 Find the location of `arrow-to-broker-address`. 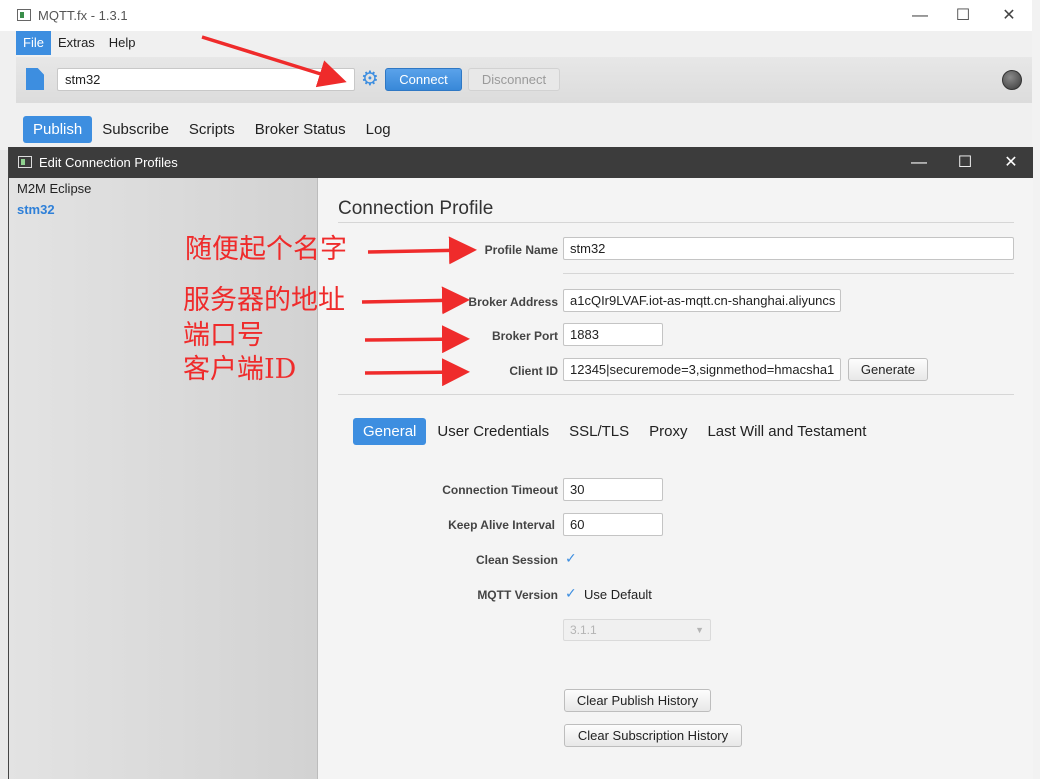

arrow-to-broker-address is located at coordinates (415, 300).